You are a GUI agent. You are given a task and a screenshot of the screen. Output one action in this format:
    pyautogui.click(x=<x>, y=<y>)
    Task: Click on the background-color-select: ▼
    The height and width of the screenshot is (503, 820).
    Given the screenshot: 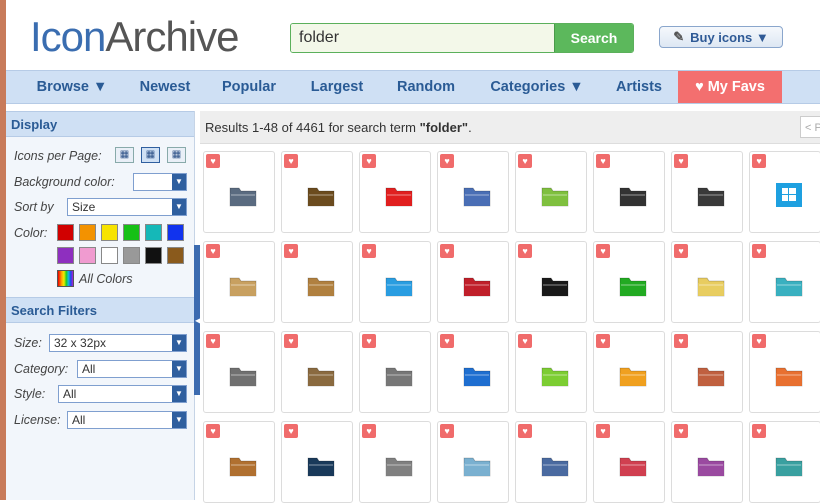 What is the action you would take?
    pyautogui.click(x=160, y=182)
    